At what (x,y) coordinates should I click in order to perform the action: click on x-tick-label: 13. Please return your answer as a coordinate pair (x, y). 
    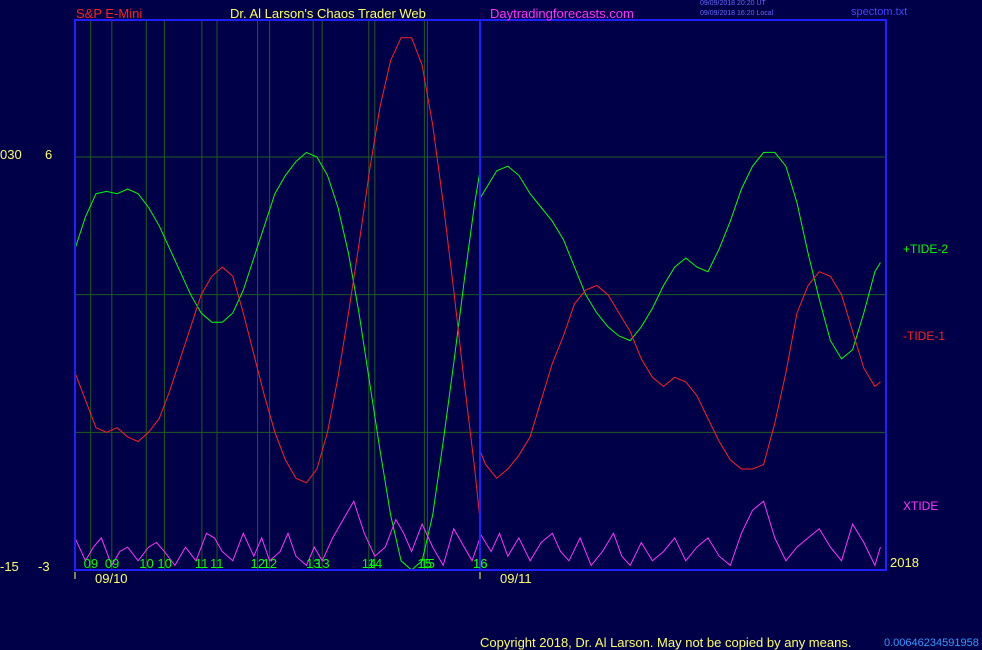
    Looking at the image, I should click on (313, 563).